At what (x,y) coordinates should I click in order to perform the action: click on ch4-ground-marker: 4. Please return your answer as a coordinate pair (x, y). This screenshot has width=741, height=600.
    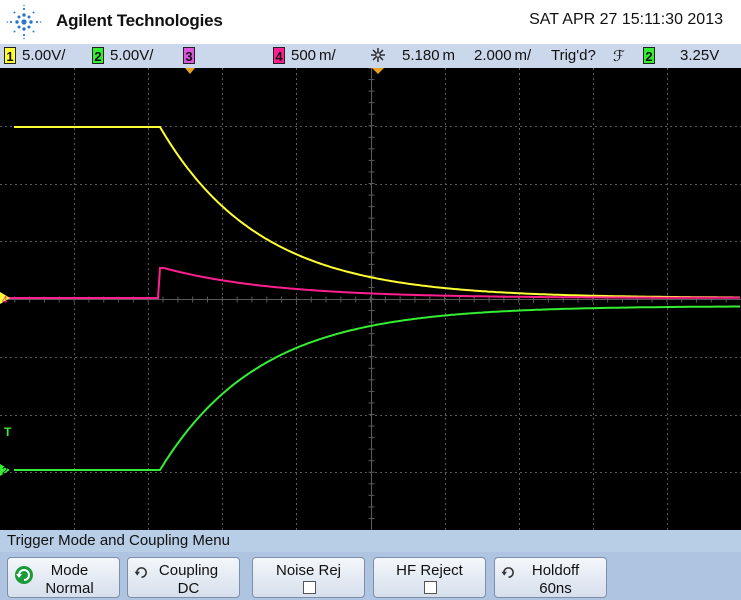
    Looking at the image, I should click on (5, 300).